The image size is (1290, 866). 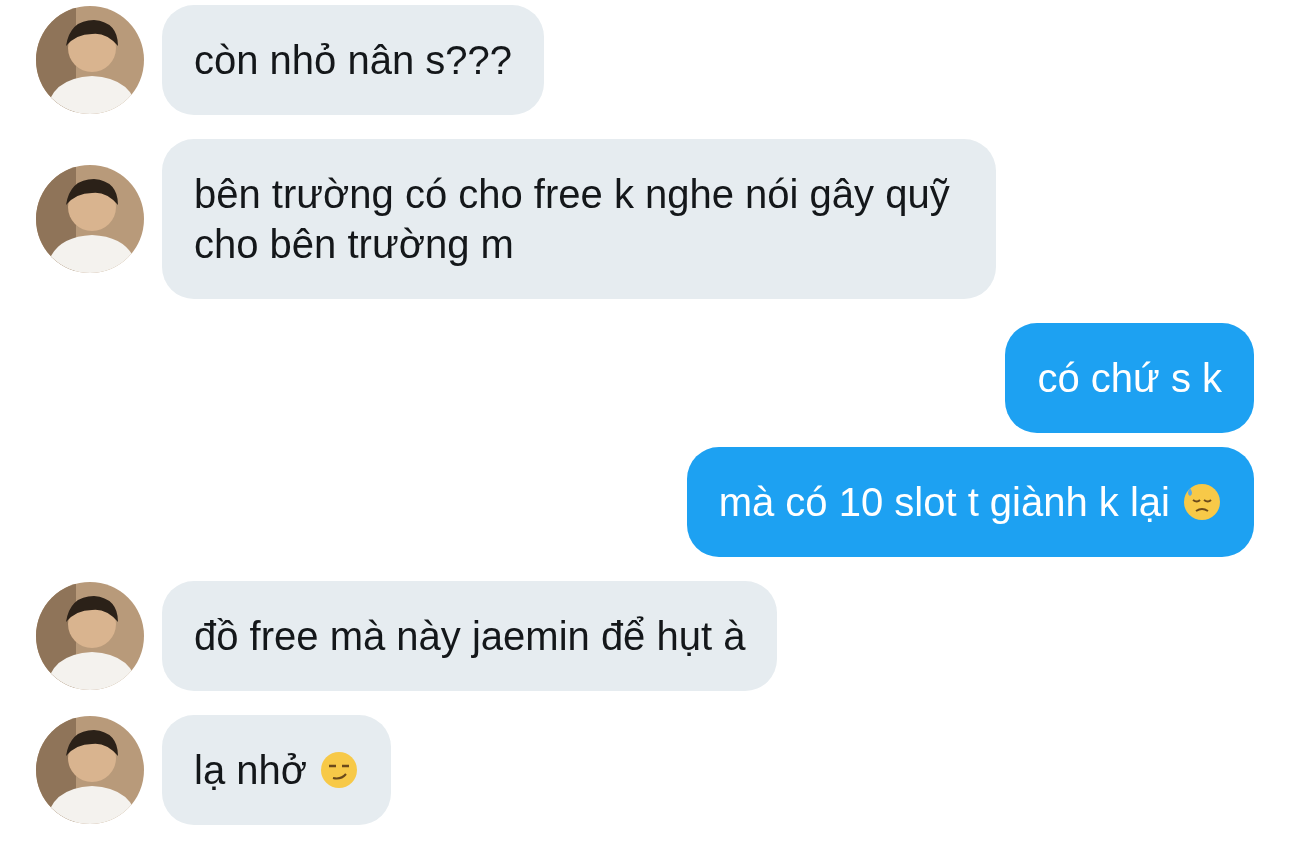 What do you see at coordinates (579, 219) in the screenshot?
I see `message-bubble: bên trường có cho free k nghe nói gây quỹ cho bên trường m` at bounding box center [579, 219].